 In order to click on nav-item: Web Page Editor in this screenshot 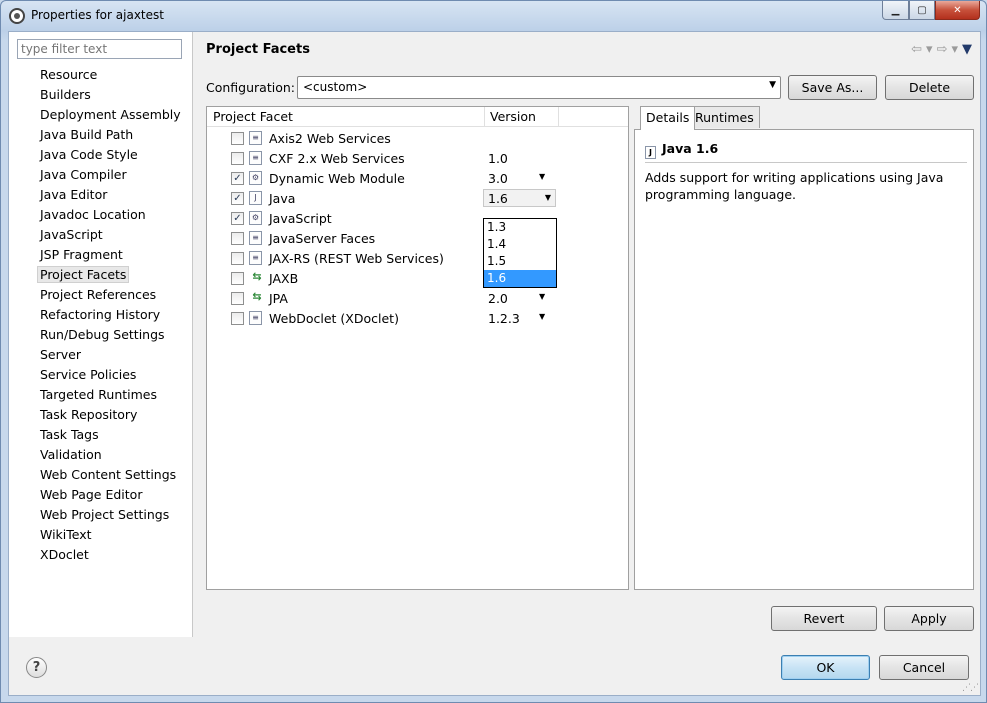, I will do `click(101, 495)`.